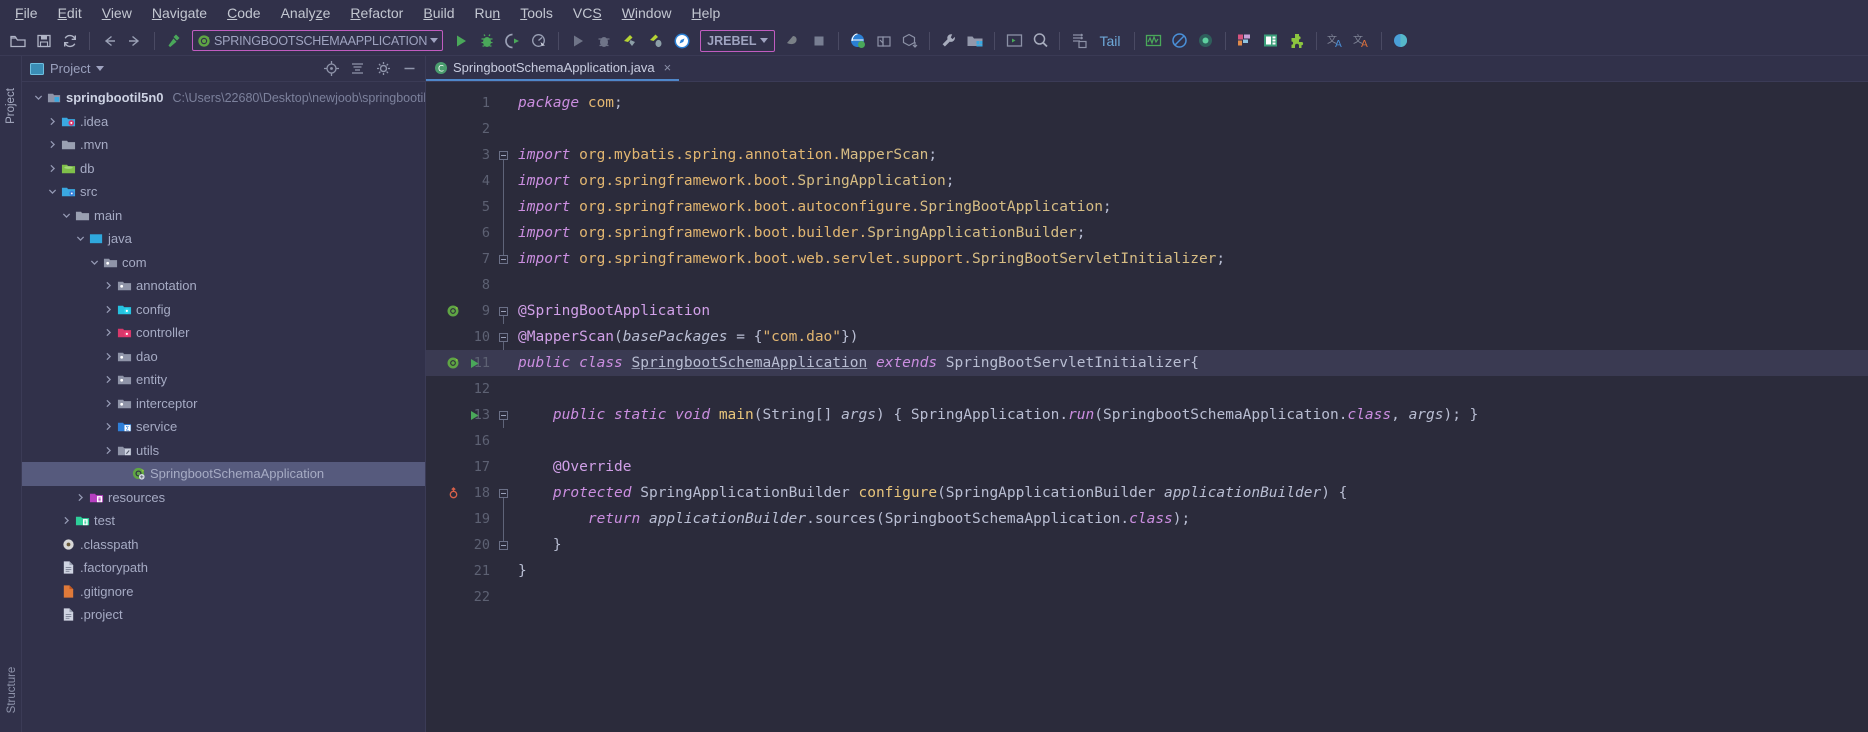 This screenshot has height=732, width=1868. I want to click on project-panel-chevron-down-icon, so click(100, 68).